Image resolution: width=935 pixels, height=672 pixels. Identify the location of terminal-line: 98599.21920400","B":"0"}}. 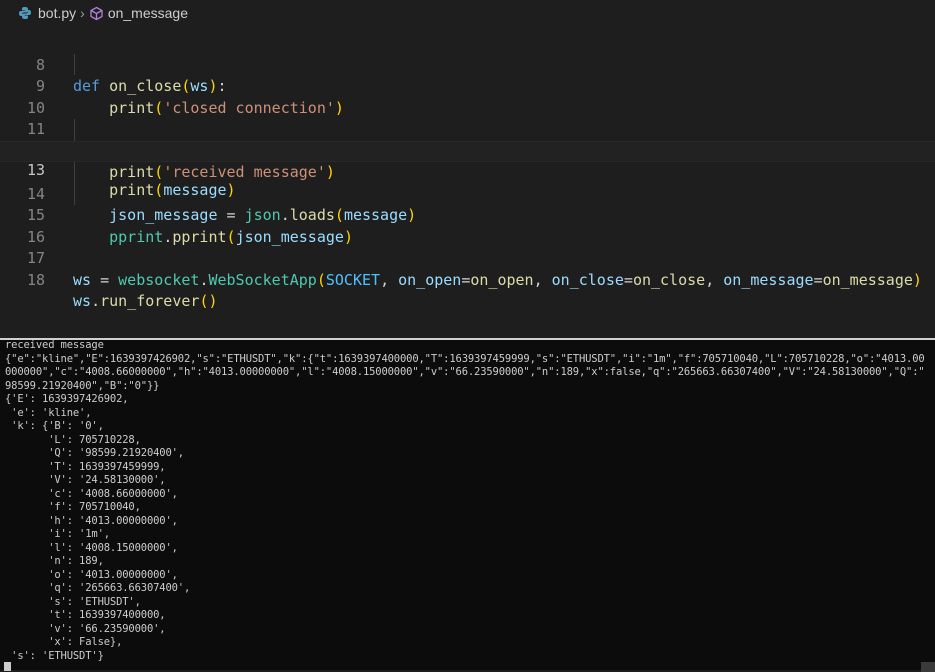
(82, 385).